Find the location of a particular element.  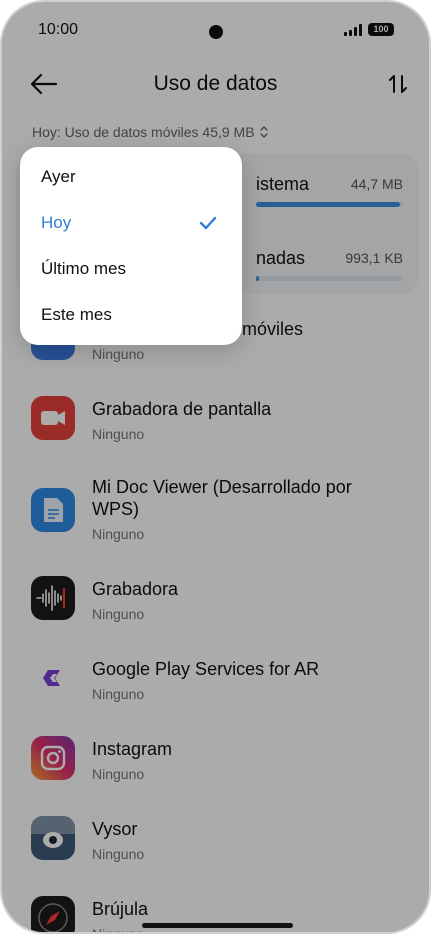

dropdown-option-hoy: Hoy is located at coordinates (131, 223).